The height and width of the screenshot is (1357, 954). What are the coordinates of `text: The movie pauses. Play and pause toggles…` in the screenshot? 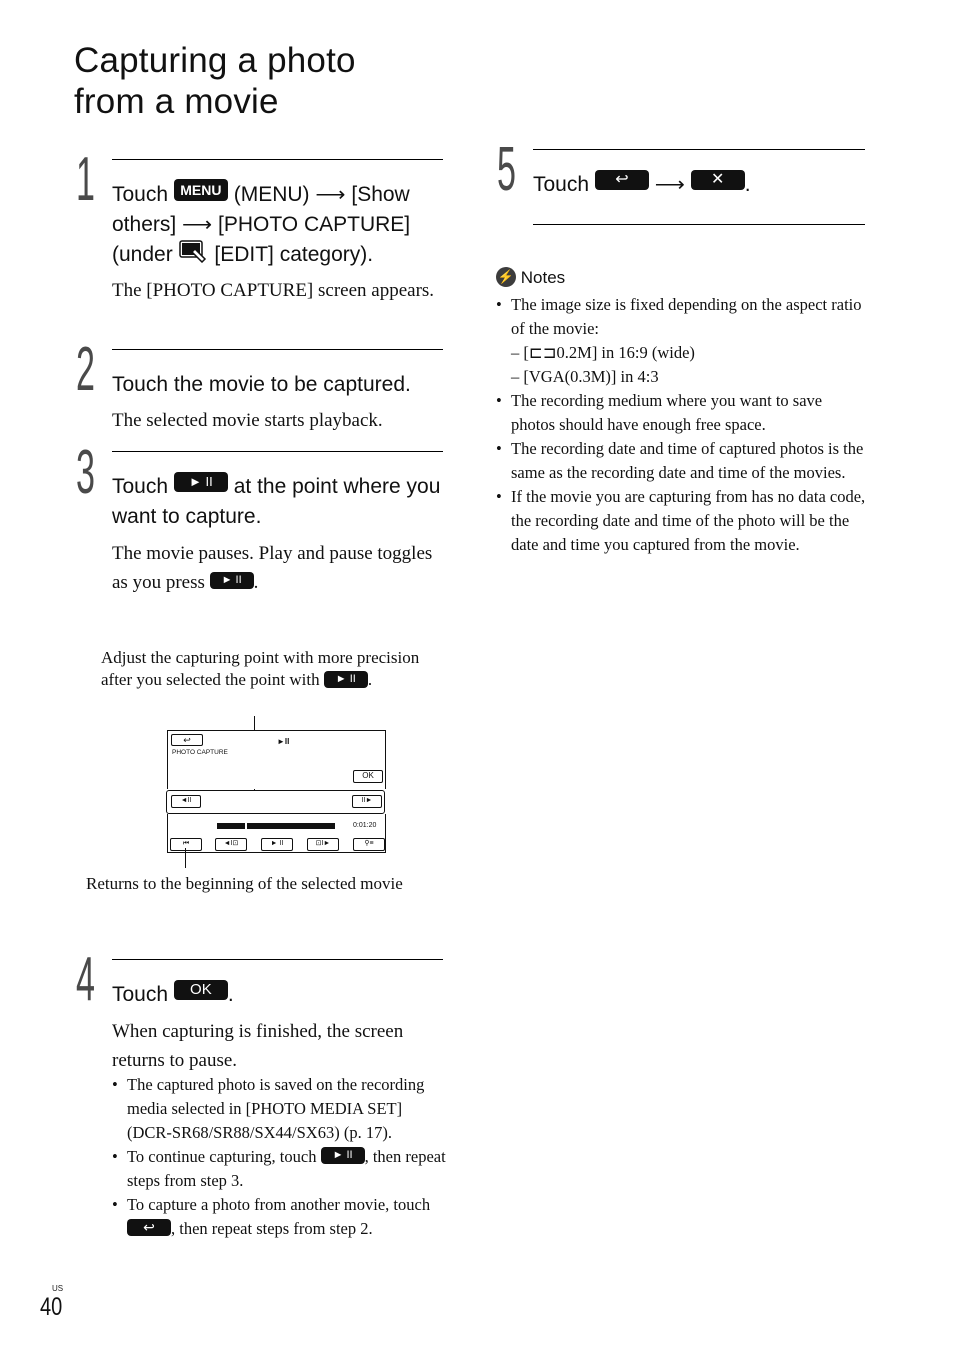 It's located at (272, 568).